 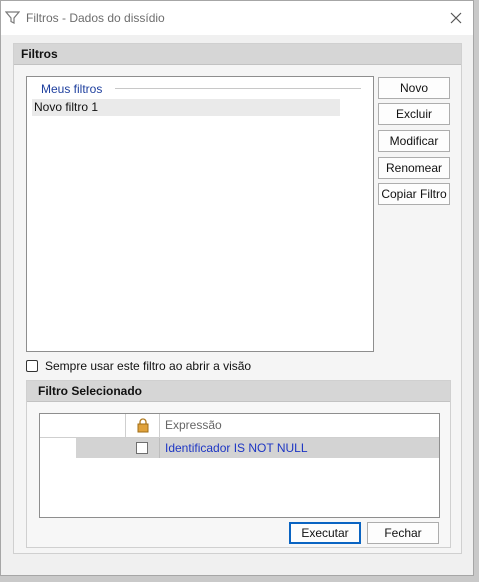 What do you see at coordinates (72, 89) in the screenshot?
I see `my-filters-group-title: Meus filtros` at bounding box center [72, 89].